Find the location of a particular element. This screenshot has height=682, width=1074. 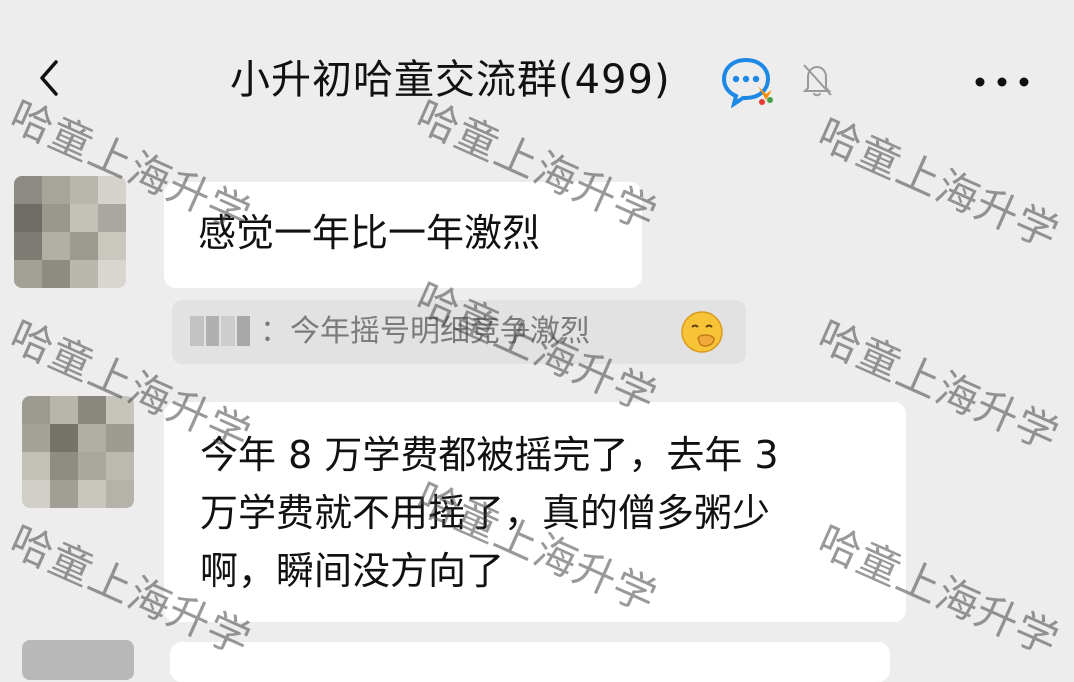

chevron-left-icon is located at coordinates (50, 78).